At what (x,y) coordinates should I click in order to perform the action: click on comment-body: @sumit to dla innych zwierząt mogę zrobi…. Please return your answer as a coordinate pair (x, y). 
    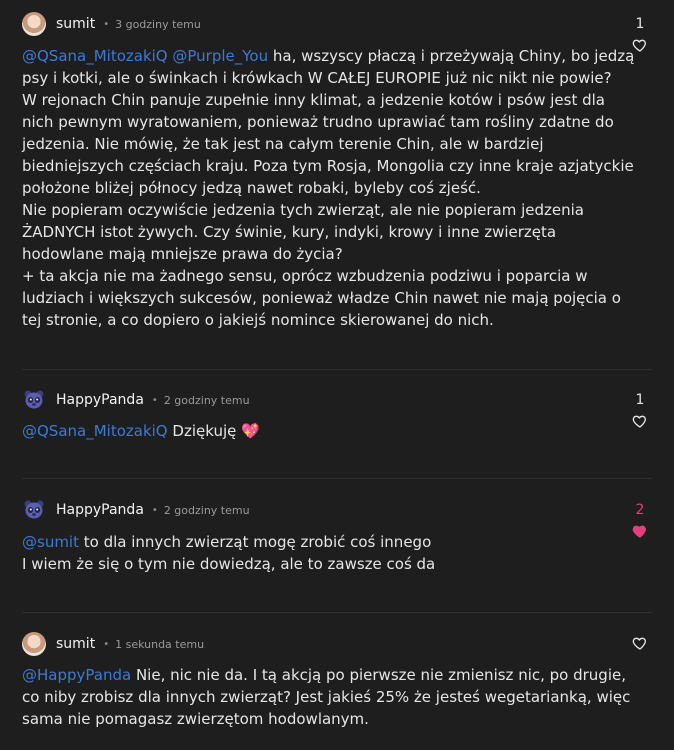
    Looking at the image, I should click on (331, 553).